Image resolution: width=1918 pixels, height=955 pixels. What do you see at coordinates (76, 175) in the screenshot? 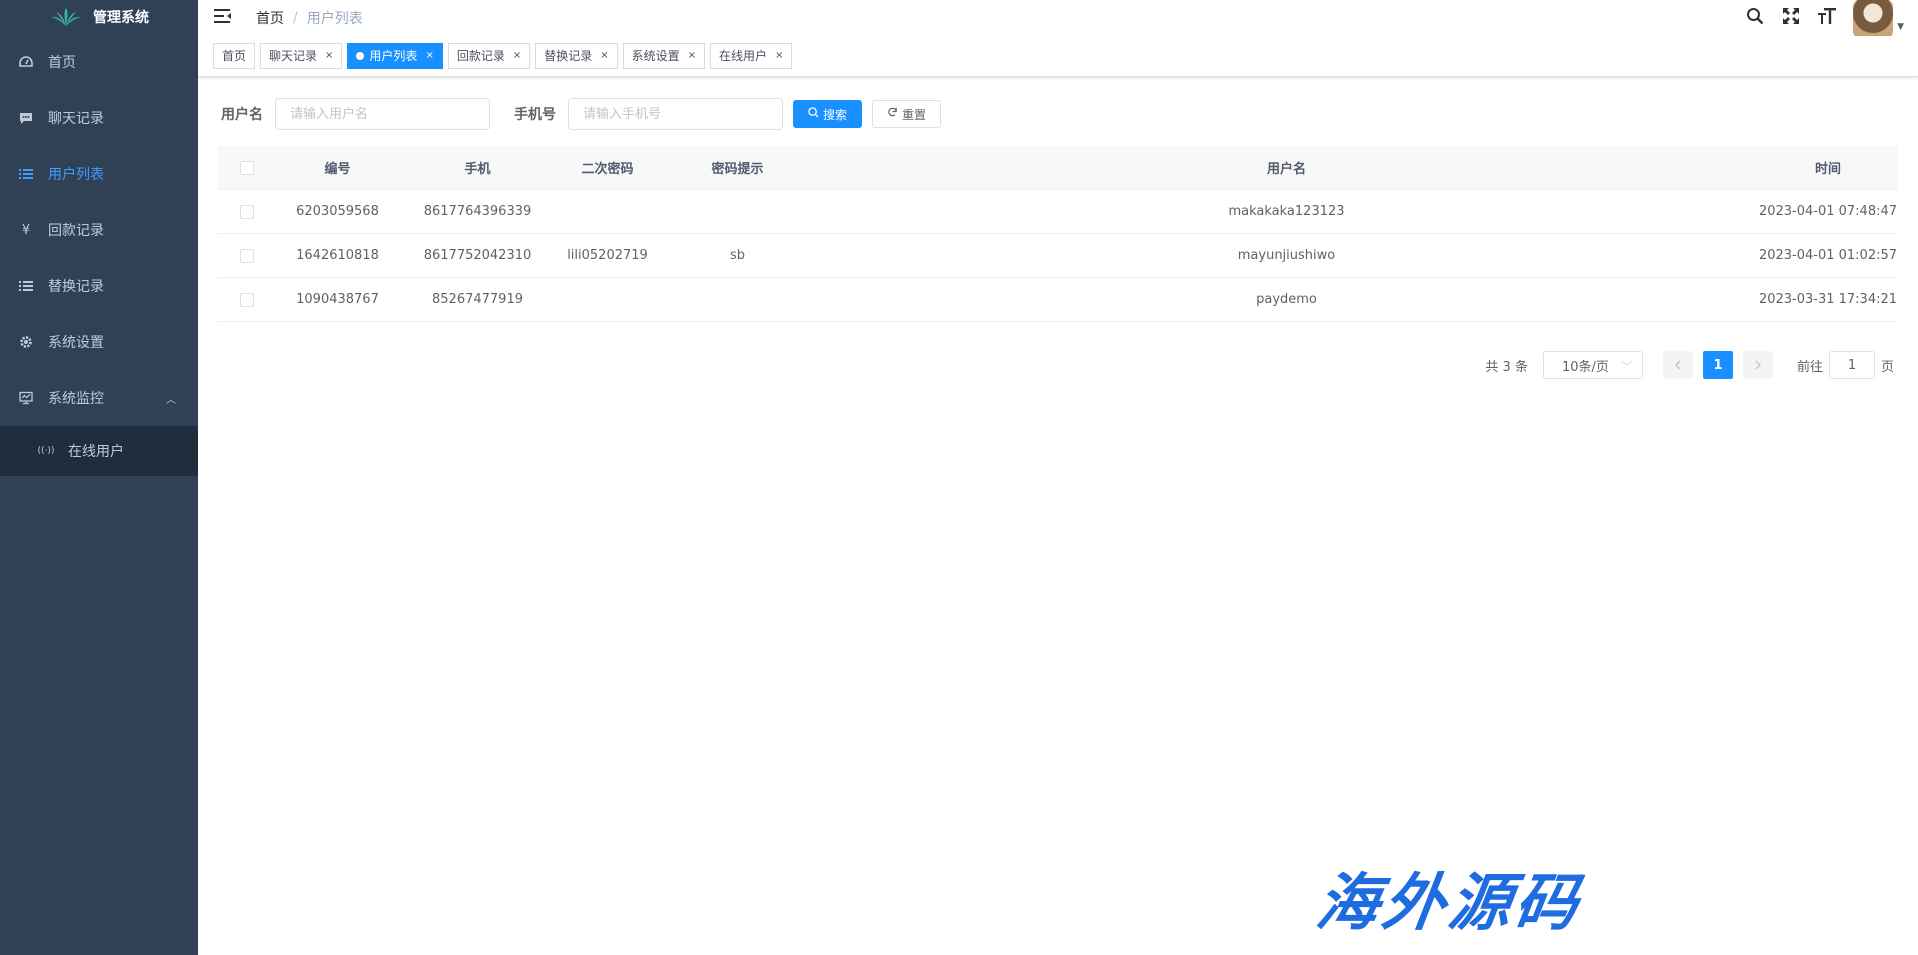
I see `sidebar-item-label: 用户列表` at bounding box center [76, 175].